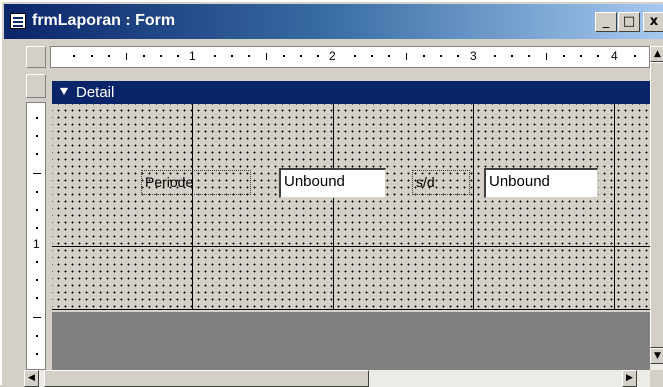 The height and width of the screenshot is (387, 663). Describe the element at coordinates (352, 341) in the screenshot. I see `form-background-area` at that location.